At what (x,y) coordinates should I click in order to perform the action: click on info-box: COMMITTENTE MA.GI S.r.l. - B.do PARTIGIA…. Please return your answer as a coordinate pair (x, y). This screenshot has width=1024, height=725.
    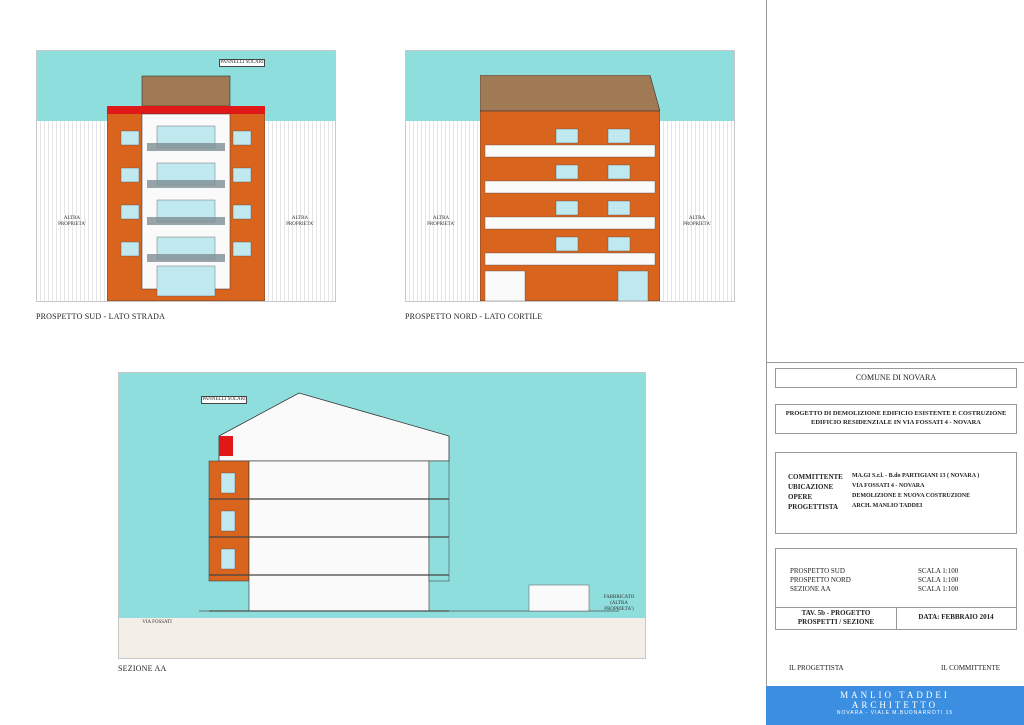
    Looking at the image, I should click on (896, 493).